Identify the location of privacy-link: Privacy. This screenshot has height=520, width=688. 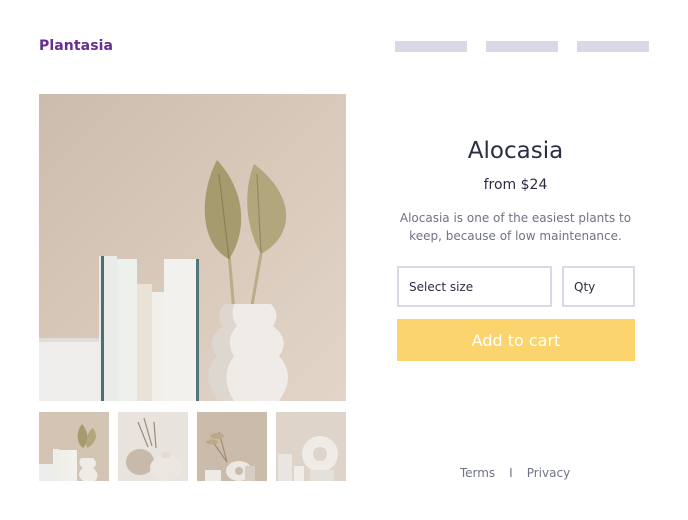
(548, 473).